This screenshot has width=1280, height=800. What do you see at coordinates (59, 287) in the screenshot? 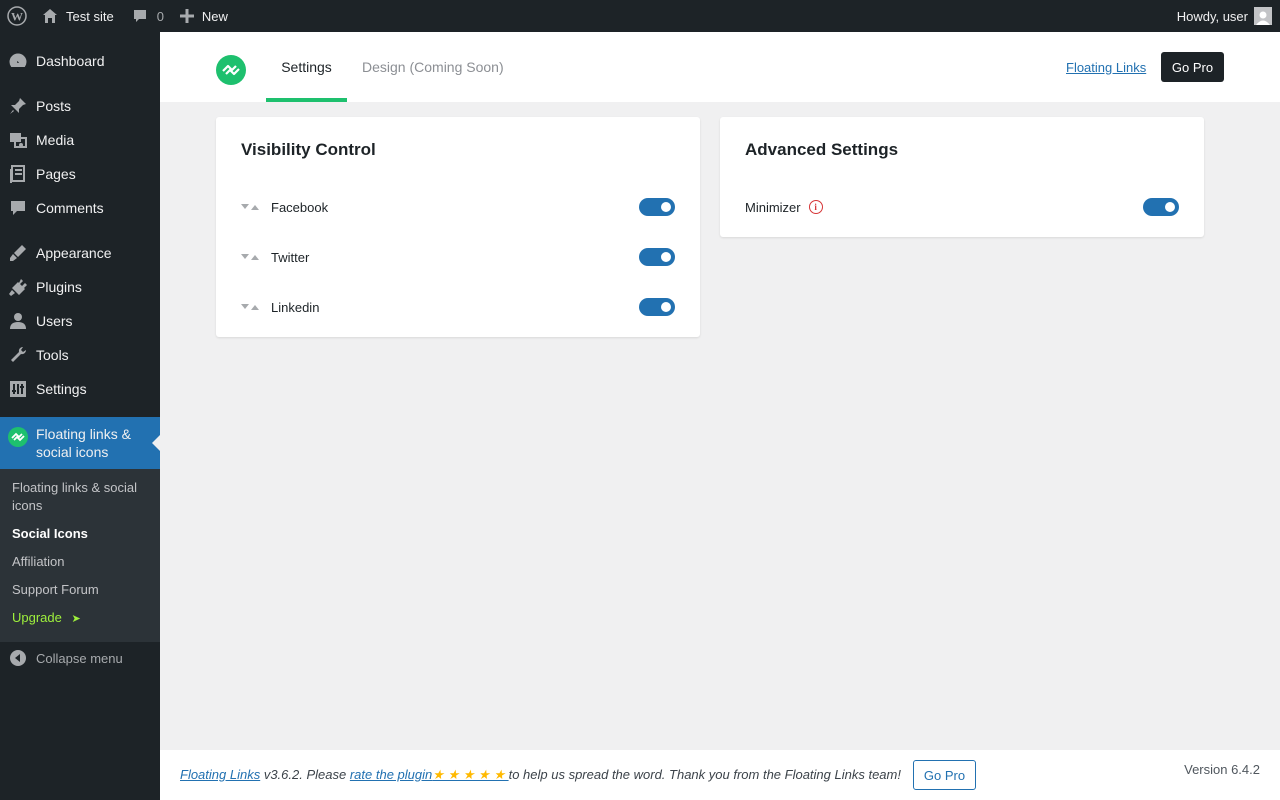
I see `sidebar-item-label: Plugins` at bounding box center [59, 287].